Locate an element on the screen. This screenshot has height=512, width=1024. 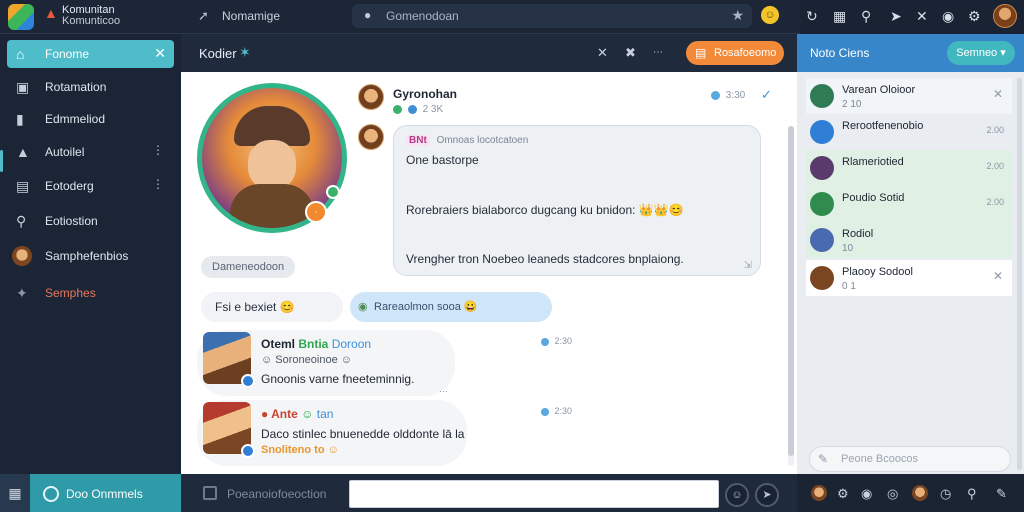
contact-item: Rlameriotied 2.00 is located at coordinates (909, 168).